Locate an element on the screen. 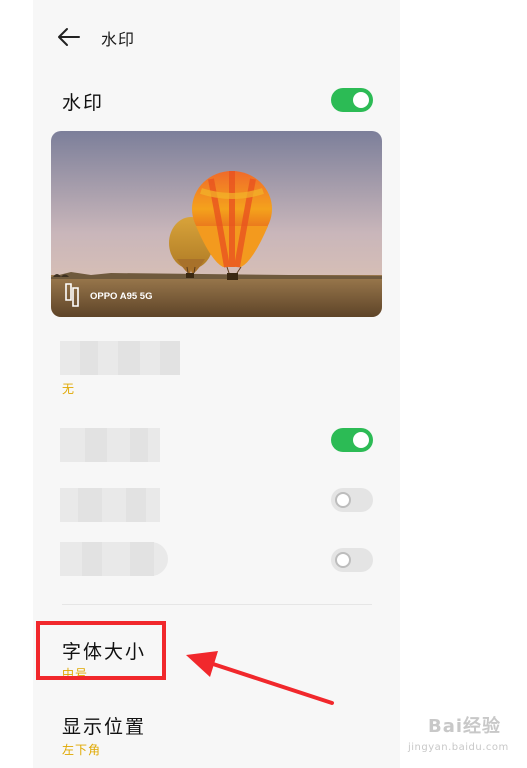  annotation-highlight-box is located at coordinates (101, 650).